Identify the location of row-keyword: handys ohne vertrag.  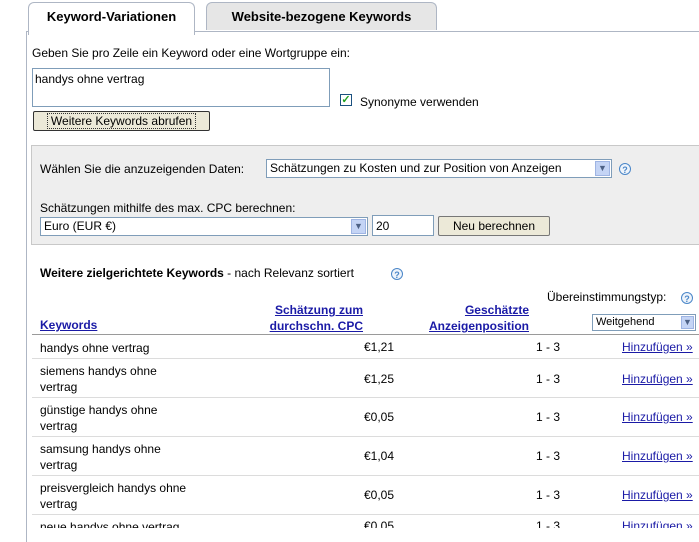
(95, 348).